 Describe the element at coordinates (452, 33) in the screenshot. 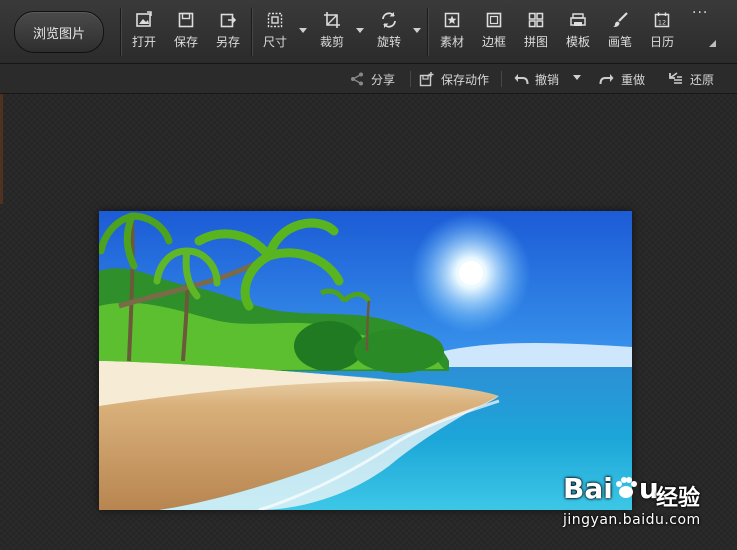

I see `material-button: 素材` at that location.